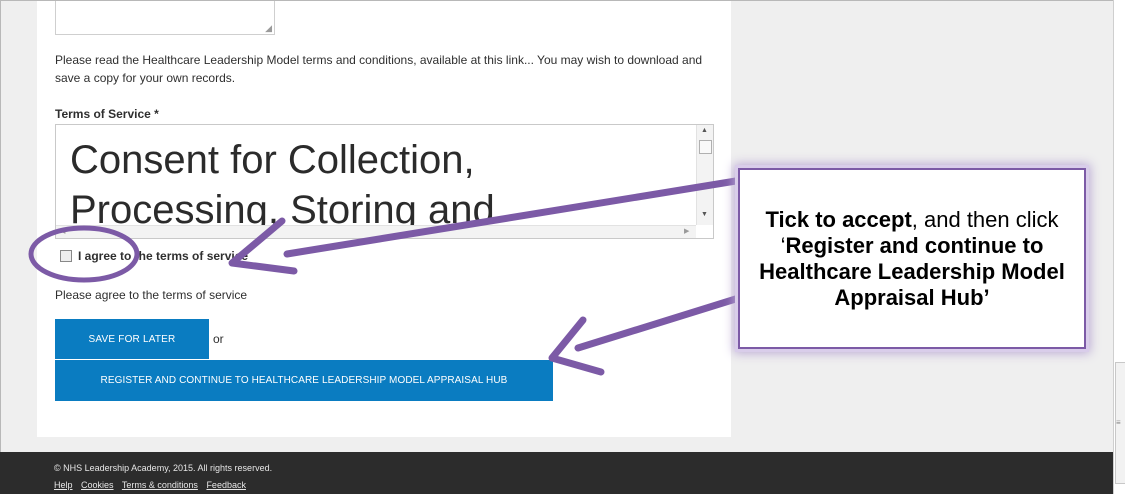 The image size is (1125, 494). What do you see at coordinates (487, 225) in the screenshot?
I see `arrow-to-checkbox-icon` at bounding box center [487, 225].